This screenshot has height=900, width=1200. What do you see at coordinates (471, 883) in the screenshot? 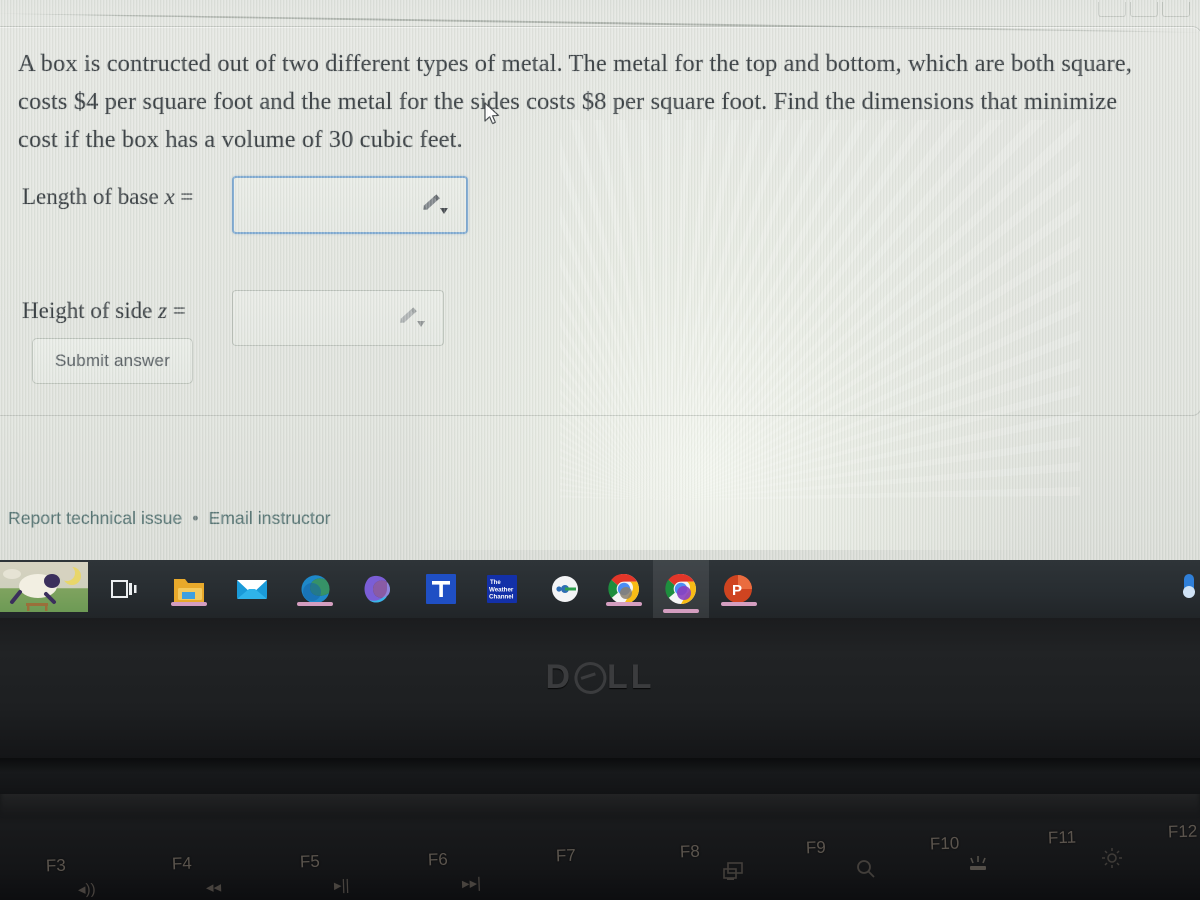
I see `next-track-icon: ▸▸|` at bounding box center [471, 883].